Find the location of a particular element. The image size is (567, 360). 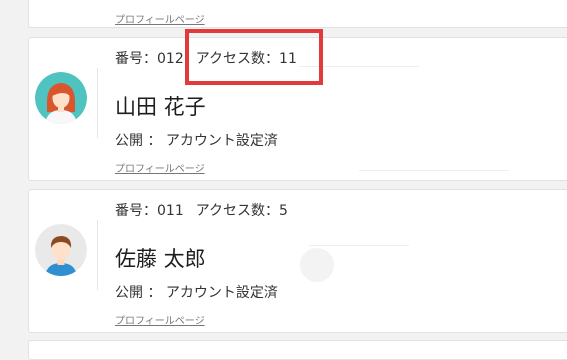

user-name: 山田 花子 is located at coordinates (160, 107).